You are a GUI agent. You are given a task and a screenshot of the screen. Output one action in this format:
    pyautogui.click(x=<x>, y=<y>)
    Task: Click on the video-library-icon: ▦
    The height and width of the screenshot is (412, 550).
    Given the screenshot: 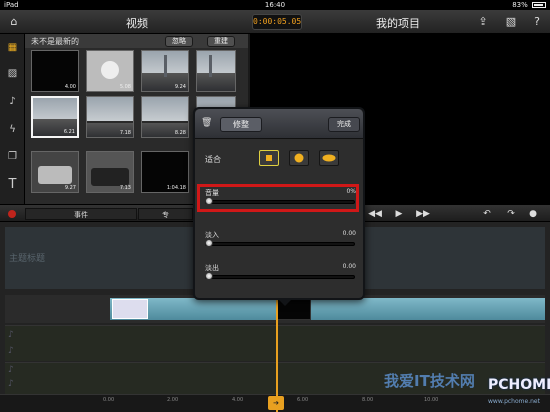 What is the action you would take?
    pyautogui.click(x=12, y=47)
    